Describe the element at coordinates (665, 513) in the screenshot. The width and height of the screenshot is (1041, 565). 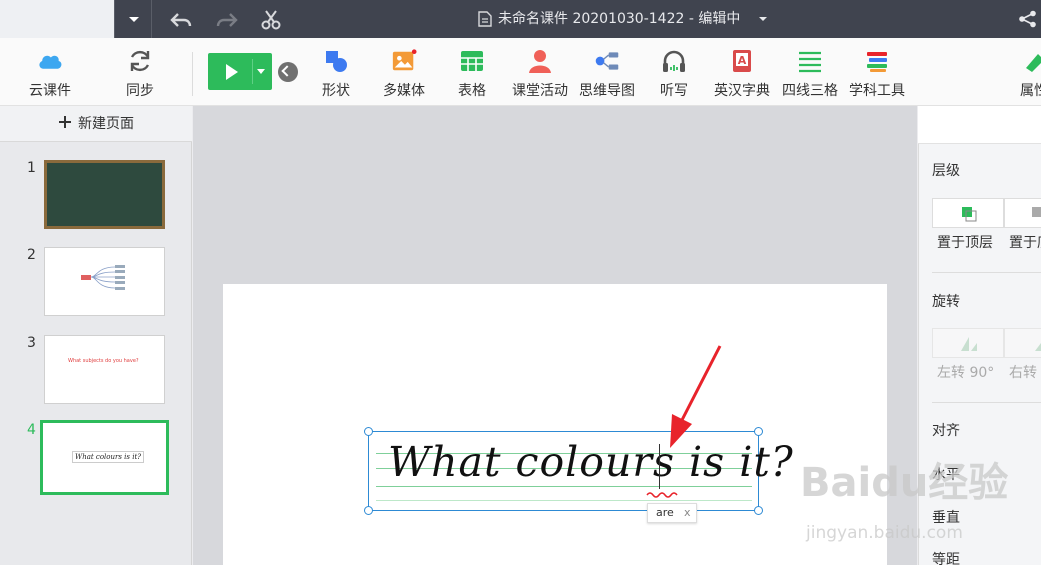
I see `suggestion-word: are` at that location.